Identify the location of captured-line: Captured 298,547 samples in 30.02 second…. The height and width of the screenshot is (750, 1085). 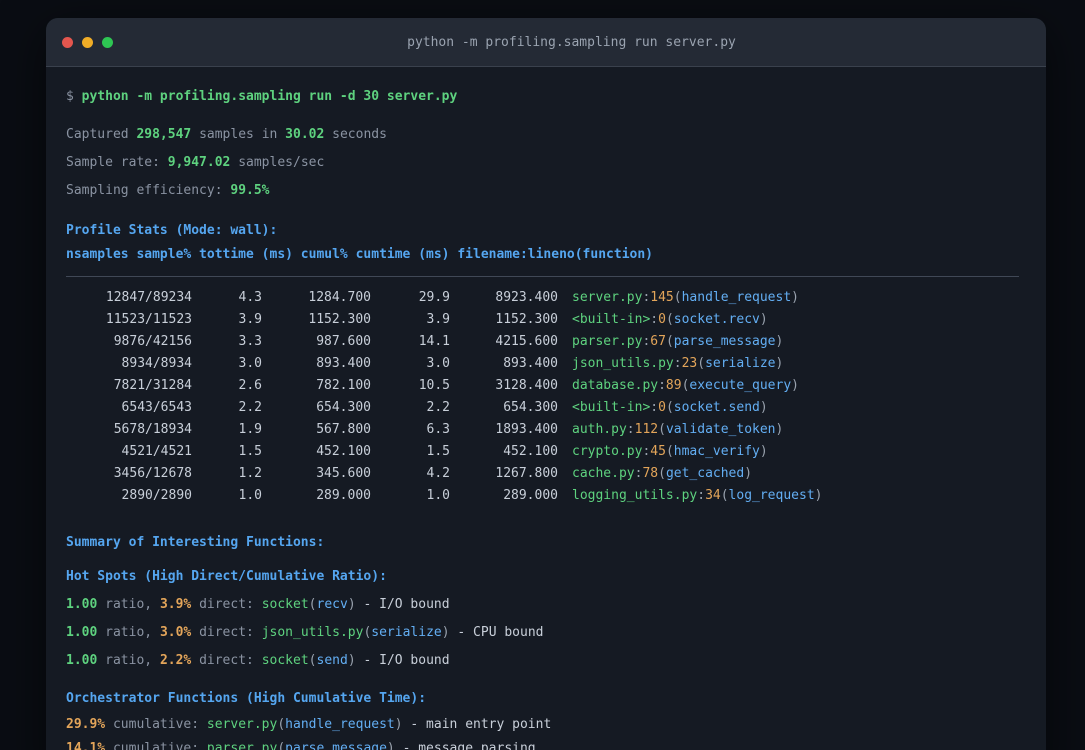
(546, 135).